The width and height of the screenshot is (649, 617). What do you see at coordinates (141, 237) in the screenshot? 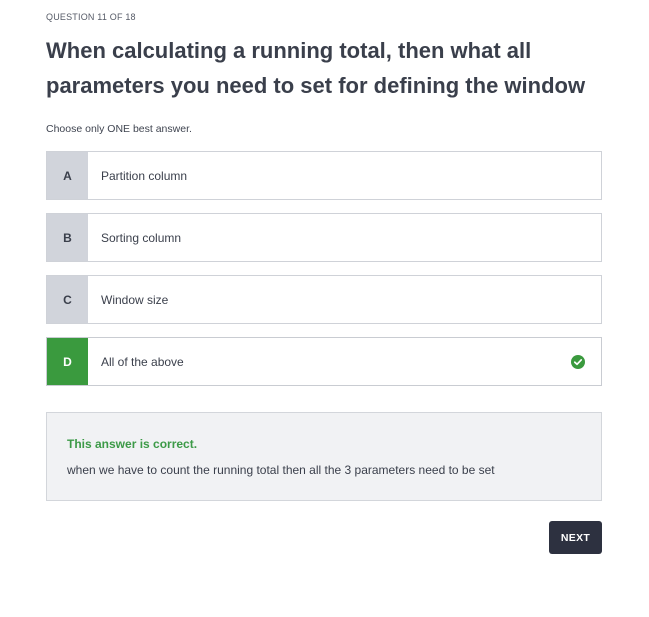
I see `option-label: Sorting column` at bounding box center [141, 237].